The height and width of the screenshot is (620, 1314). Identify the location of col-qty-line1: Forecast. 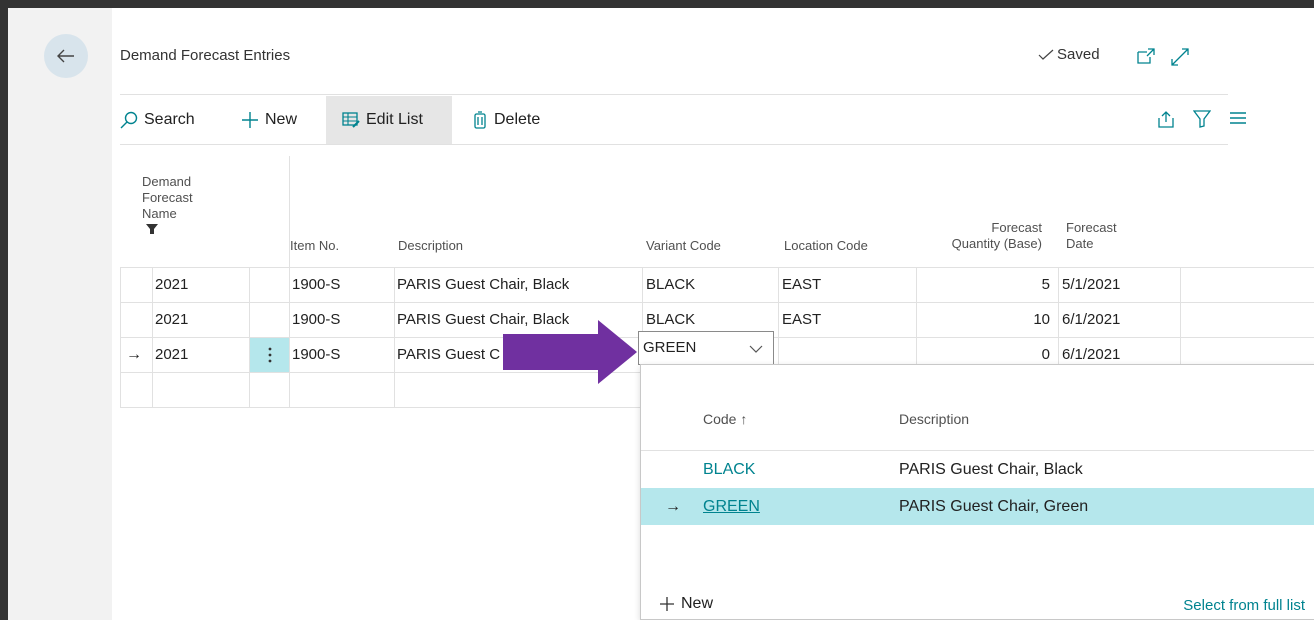
(1016, 227).